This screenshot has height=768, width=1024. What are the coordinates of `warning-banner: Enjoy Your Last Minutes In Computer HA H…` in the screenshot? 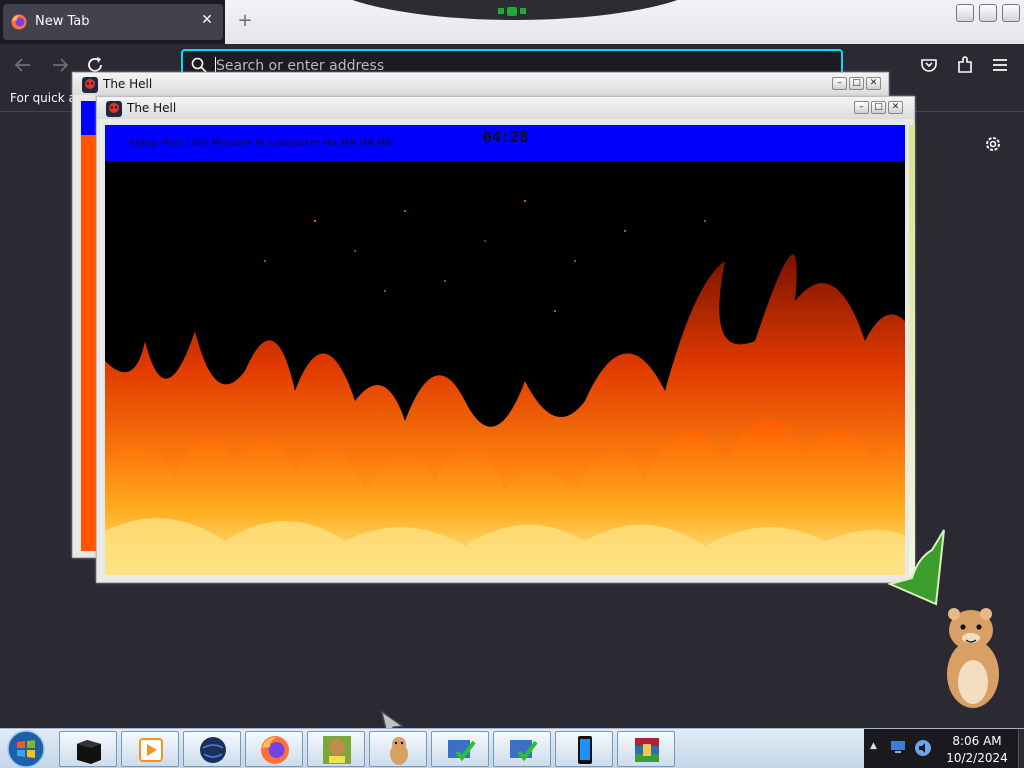 It's located at (505, 143).